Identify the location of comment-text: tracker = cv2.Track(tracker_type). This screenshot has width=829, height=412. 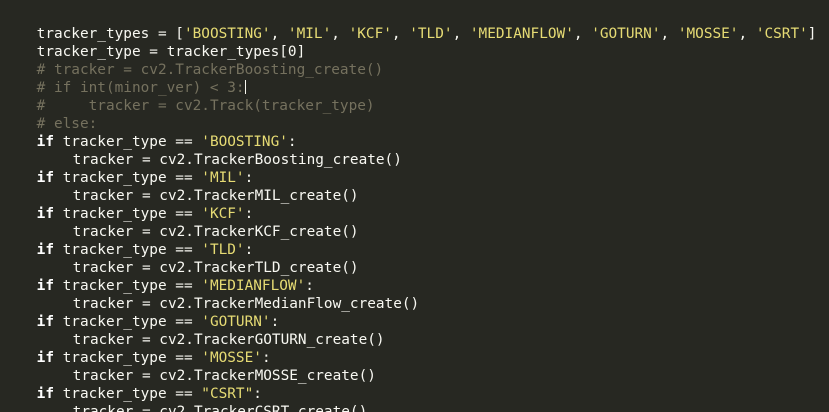
(210, 106).